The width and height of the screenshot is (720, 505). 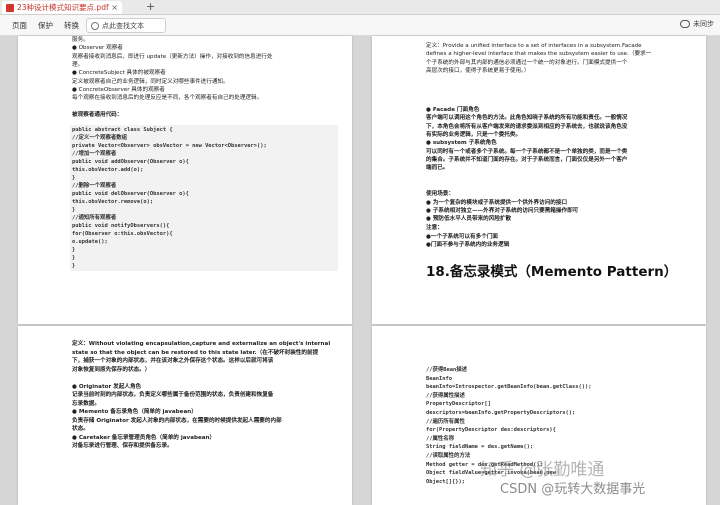 What do you see at coordinates (461, 143) in the screenshot?
I see `text-line: ● subsystem 子系统角色` at bounding box center [461, 143].